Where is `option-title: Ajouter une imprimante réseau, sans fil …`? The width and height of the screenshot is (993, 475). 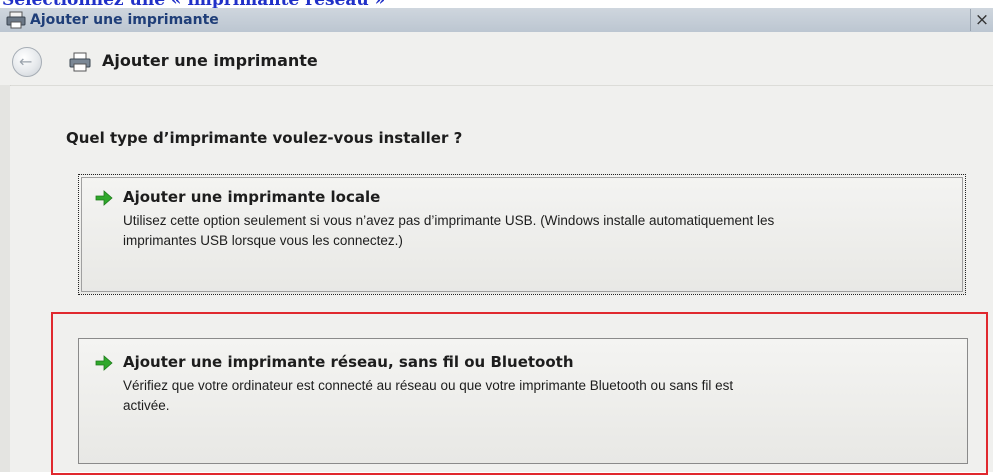 option-title: Ajouter une imprimante réseau, sans fil … is located at coordinates (348, 362).